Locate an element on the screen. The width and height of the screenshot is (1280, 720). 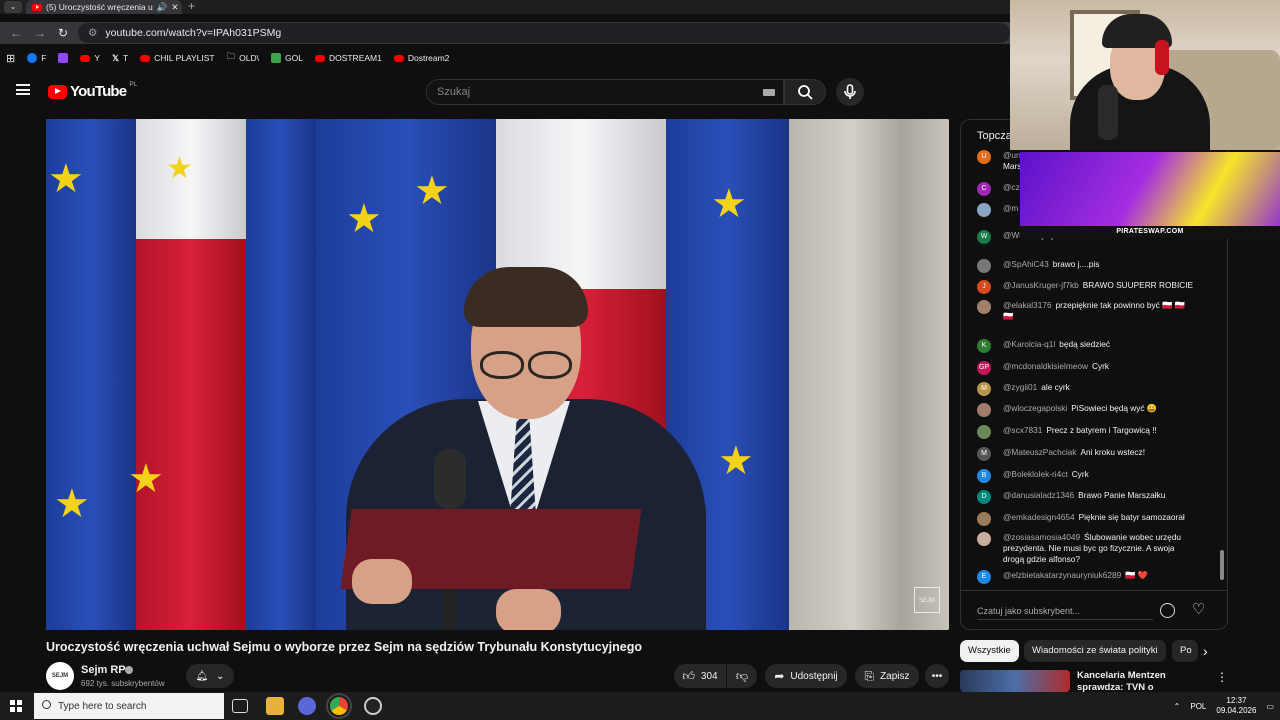
file-explorer-icon is located at coordinates (275, 706).